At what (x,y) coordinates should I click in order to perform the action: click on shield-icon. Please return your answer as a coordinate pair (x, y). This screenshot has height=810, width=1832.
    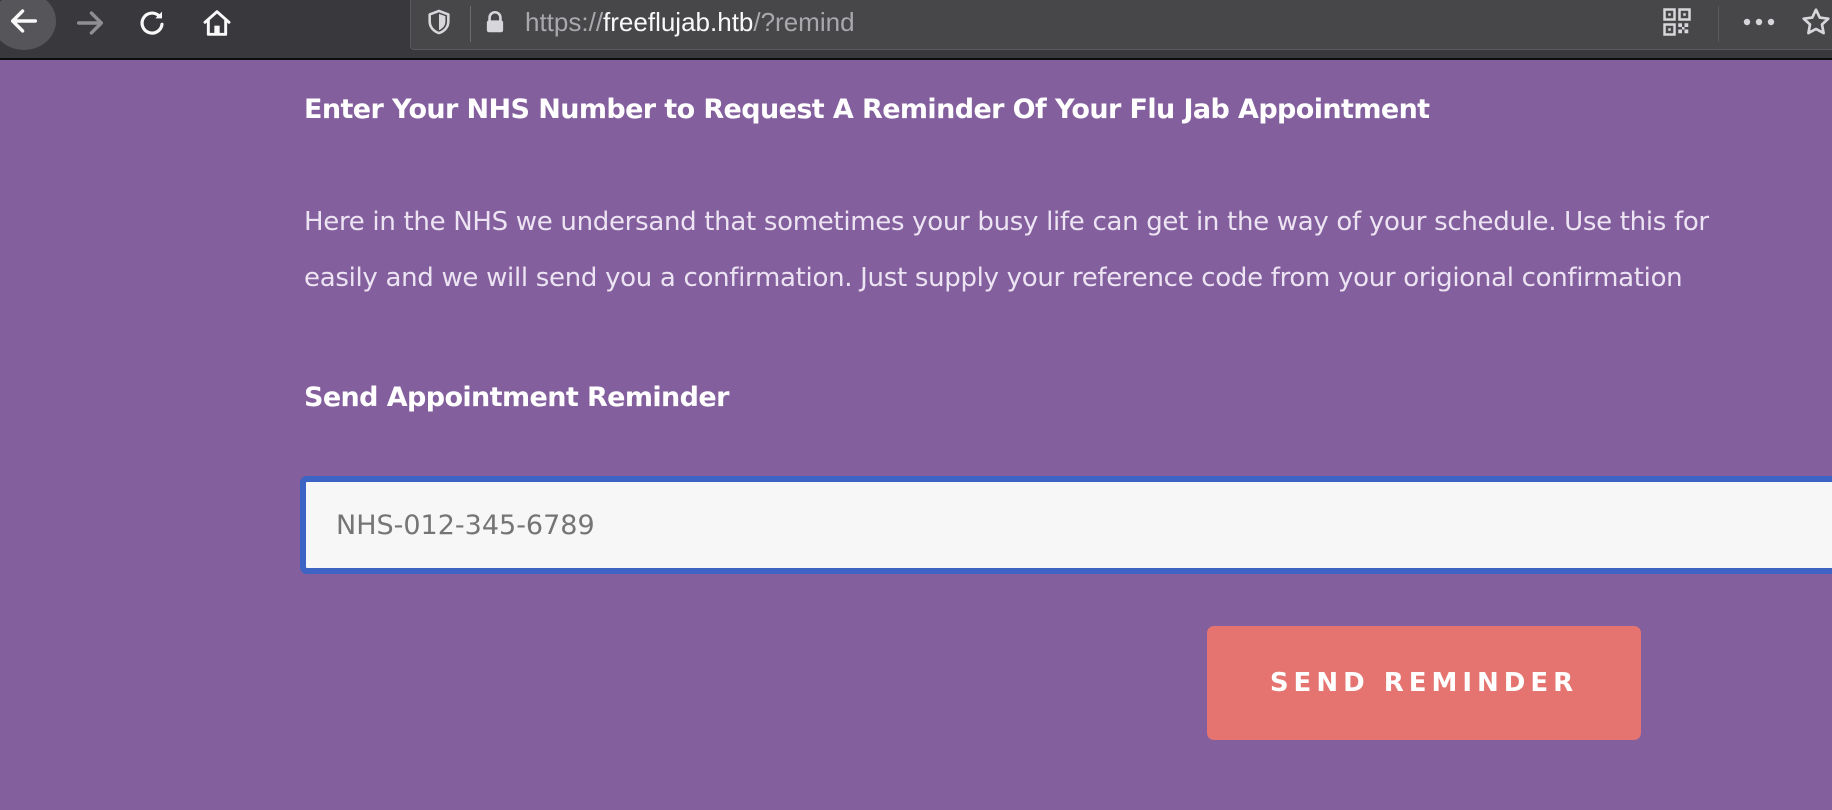
    Looking at the image, I should click on (439, 22).